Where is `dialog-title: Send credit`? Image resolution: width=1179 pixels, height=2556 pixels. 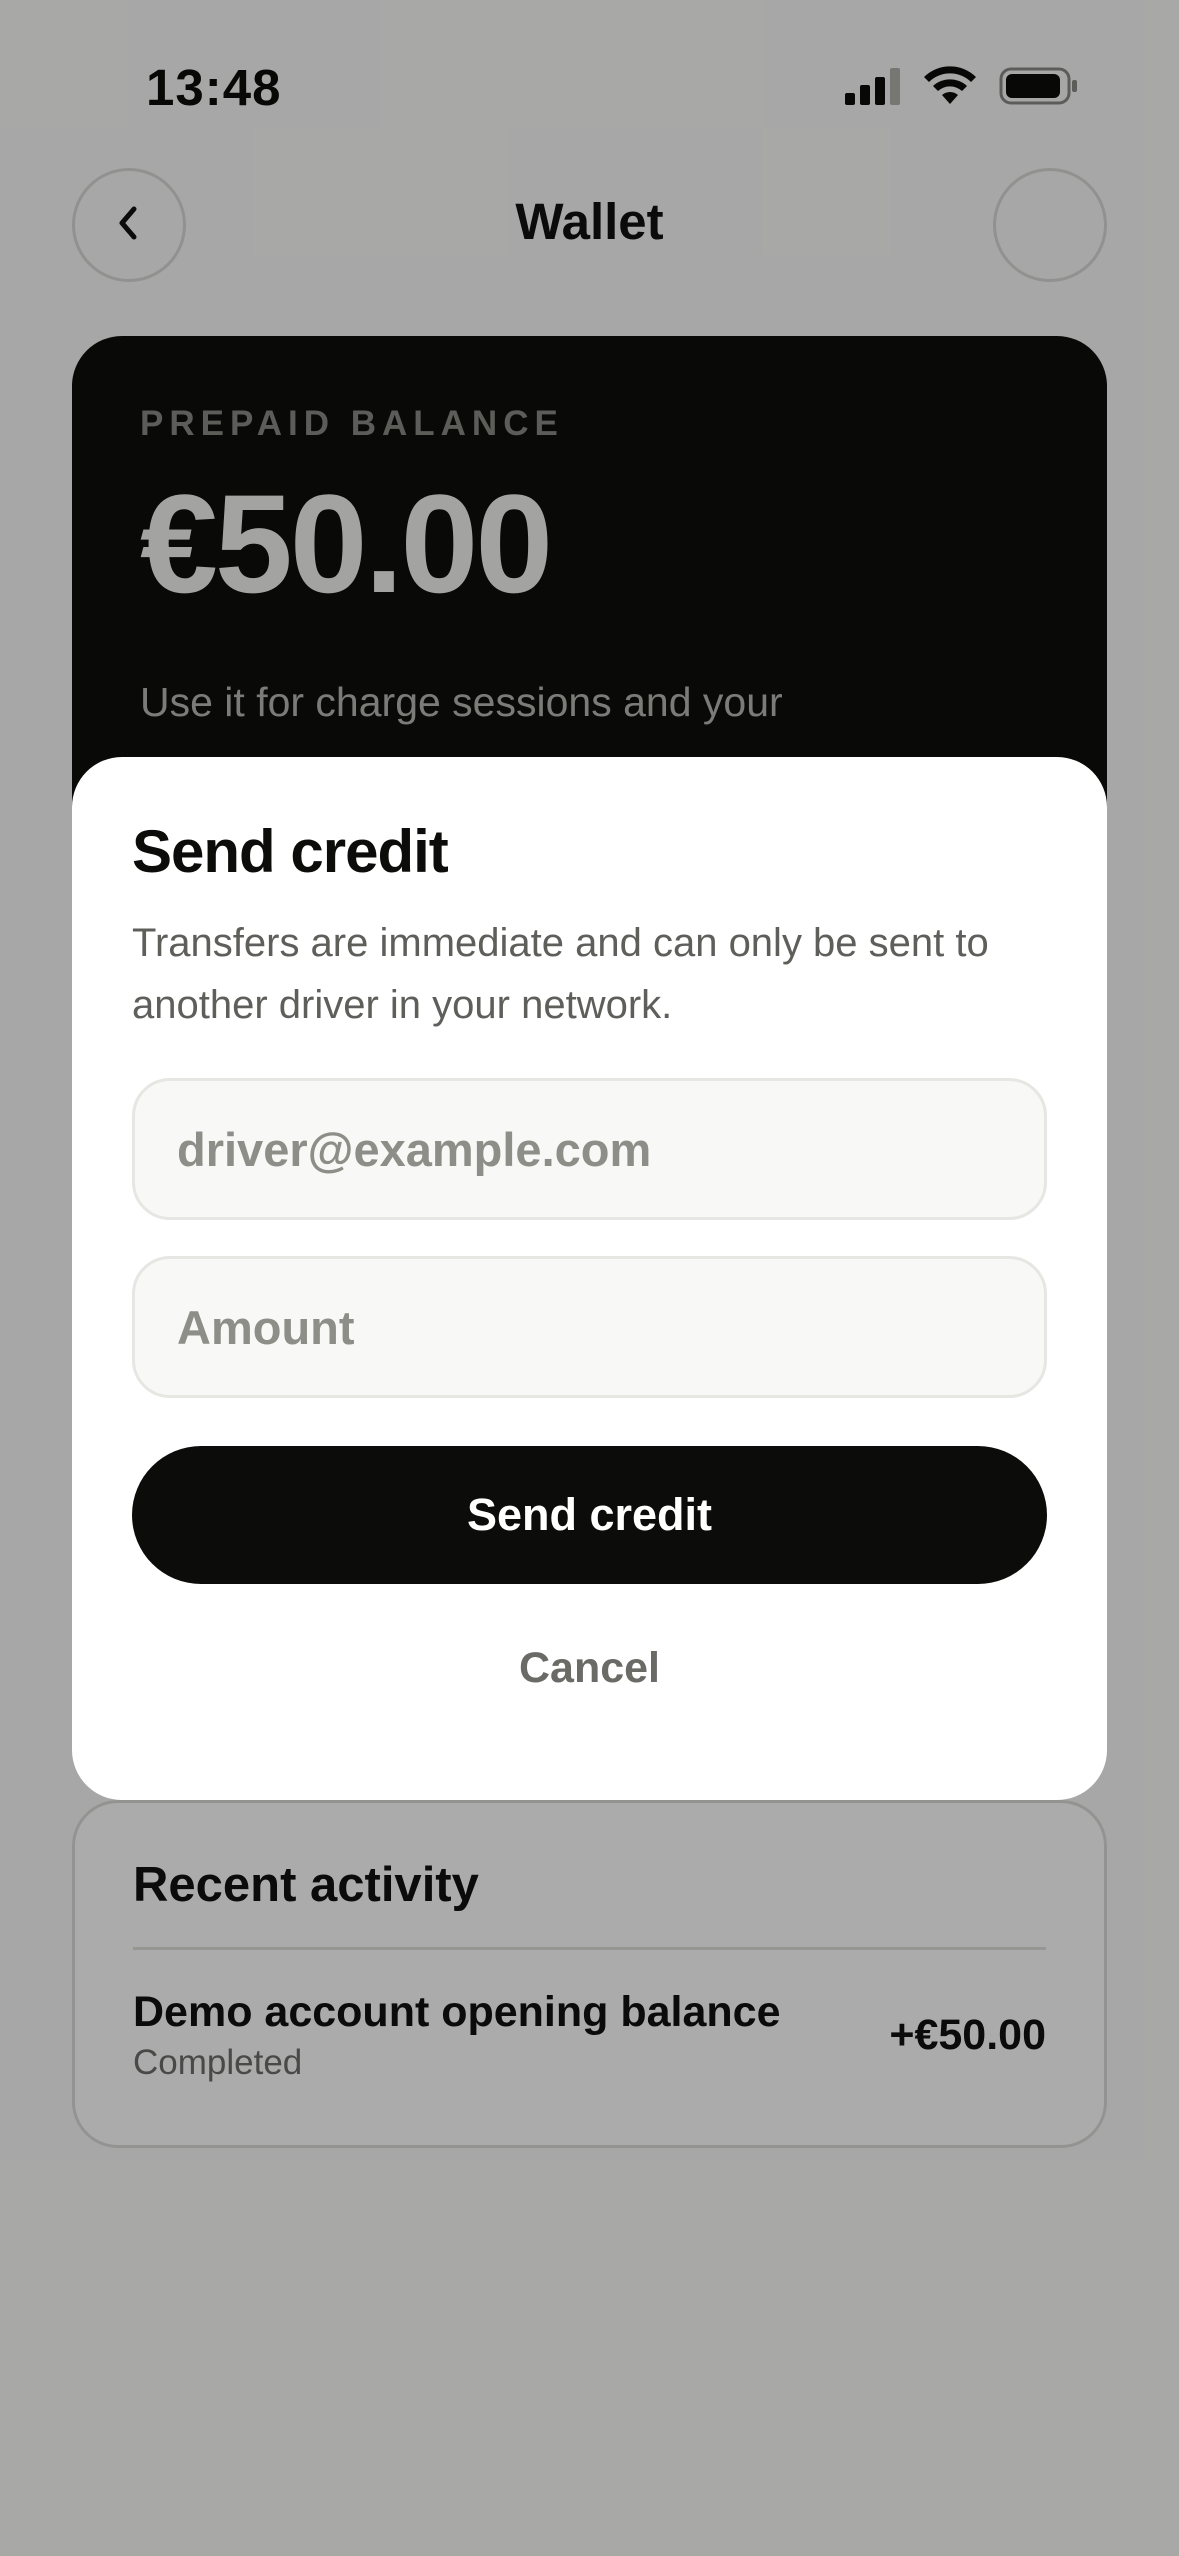 dialog-title: Send credit is located at coordinates (290, 851).